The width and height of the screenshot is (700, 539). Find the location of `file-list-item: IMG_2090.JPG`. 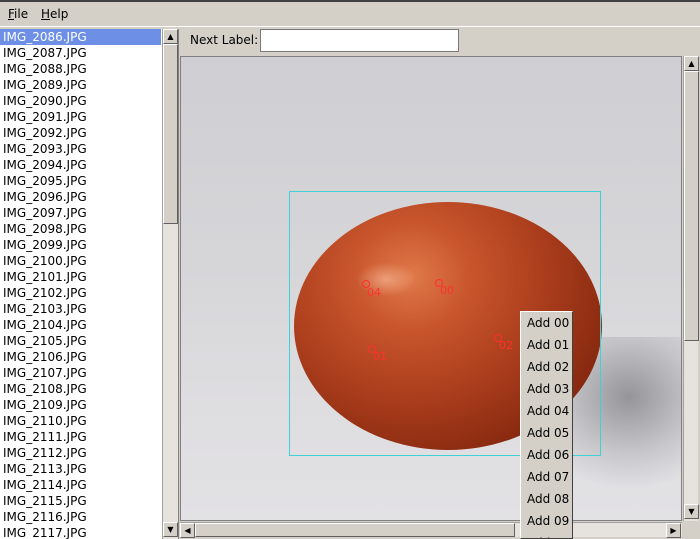

file-list-item: IMG_2090.JPG is located at coordinates (80, 101).